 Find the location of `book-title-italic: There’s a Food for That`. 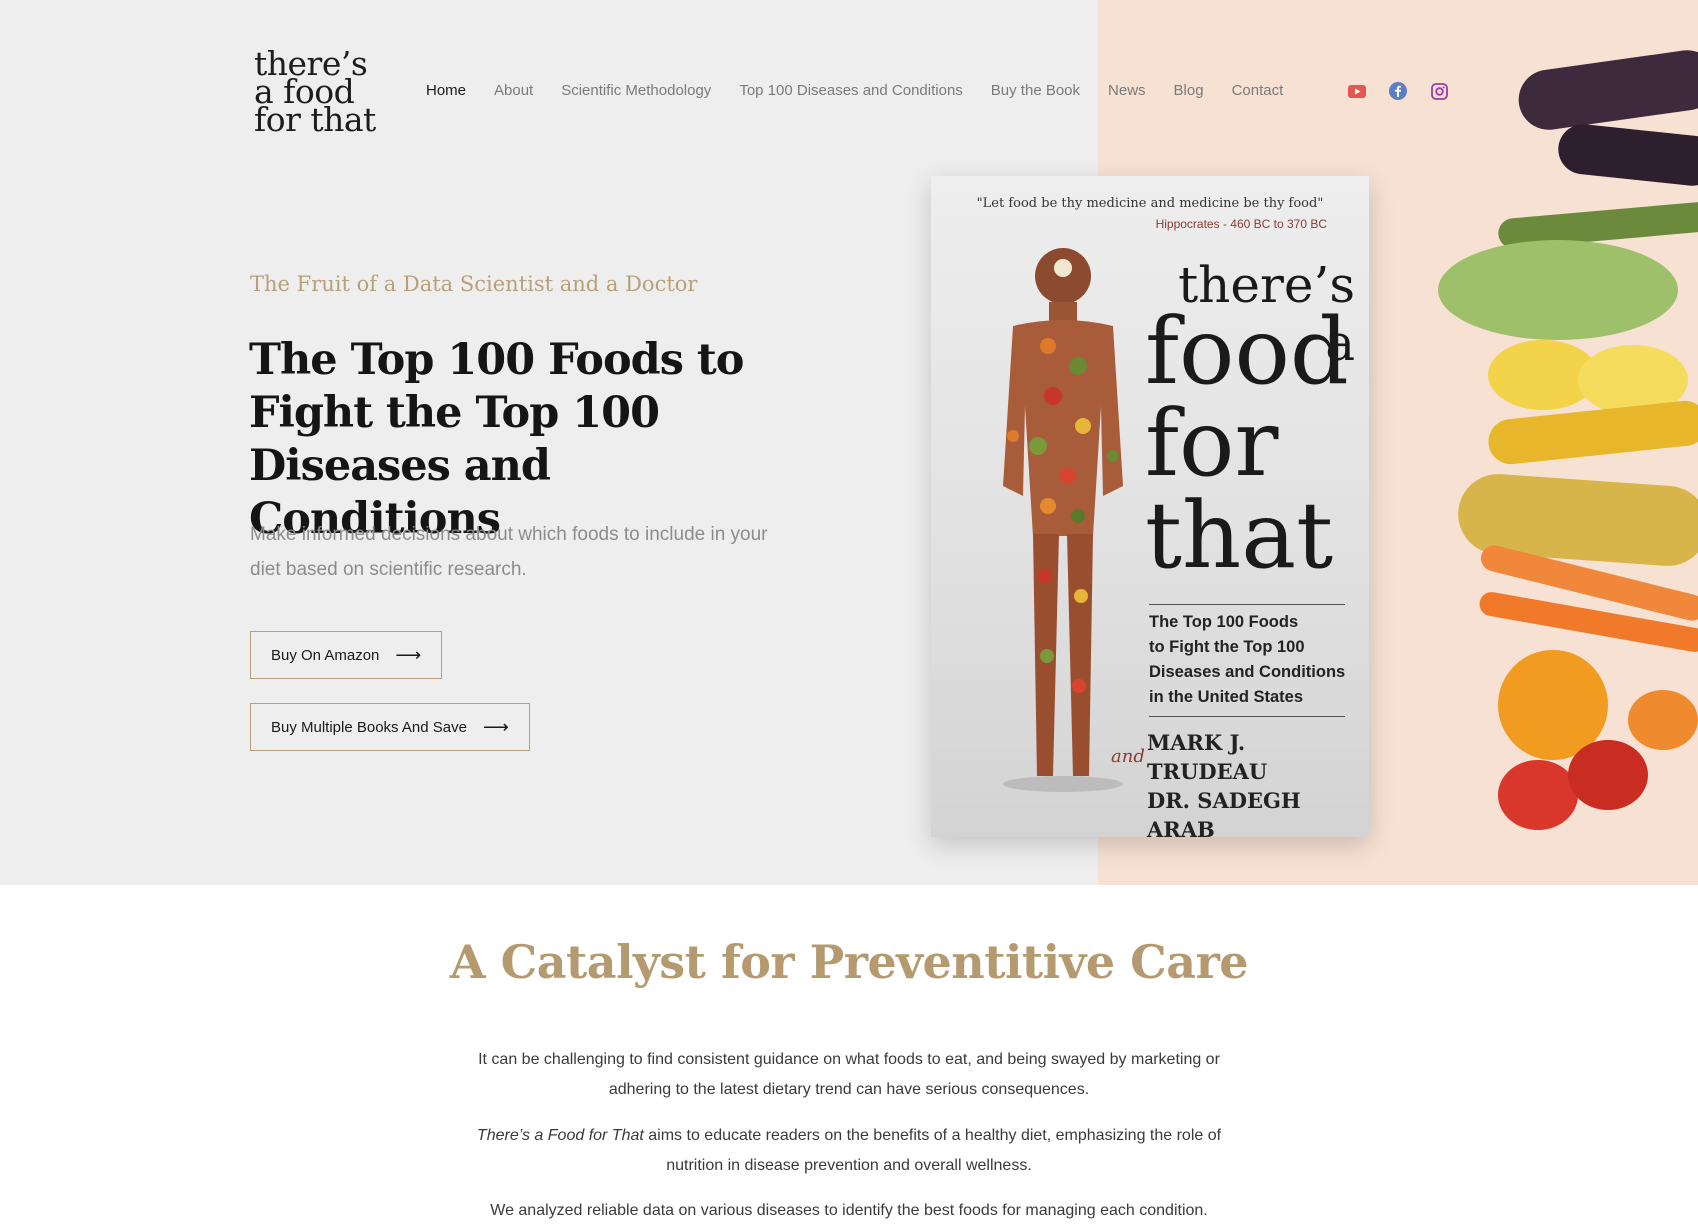

book-title-italic: There’s a Food for That is located at coordinates (560, 1135).